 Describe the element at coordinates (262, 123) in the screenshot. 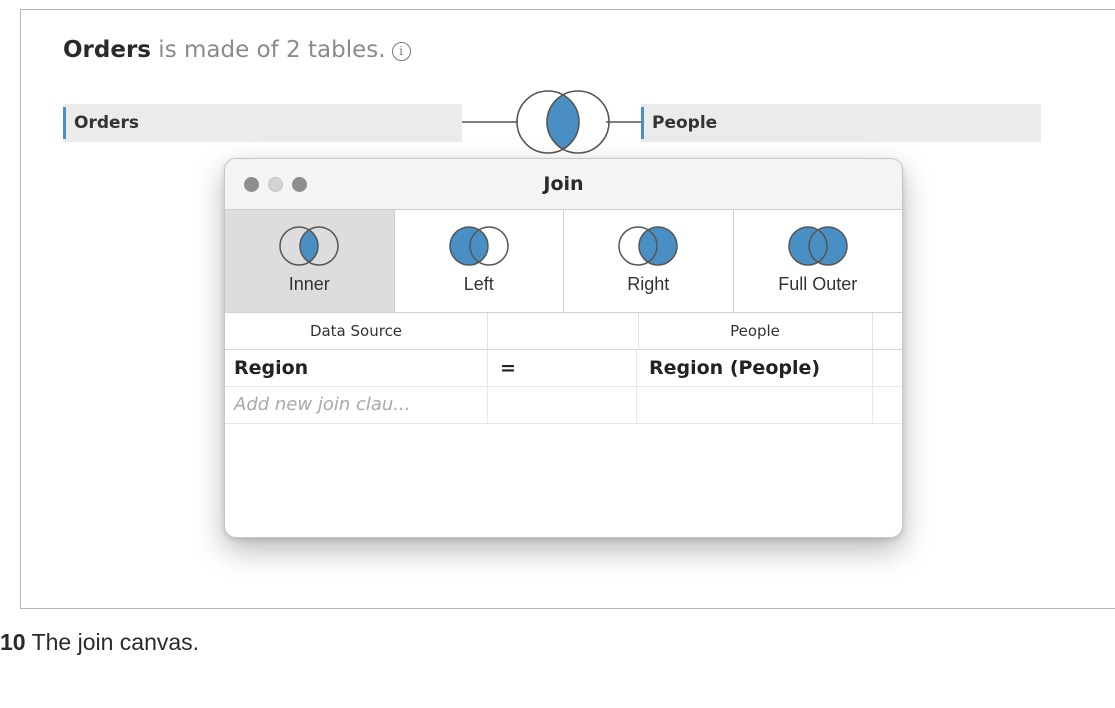

I see `table-orders: Orders` at that location.